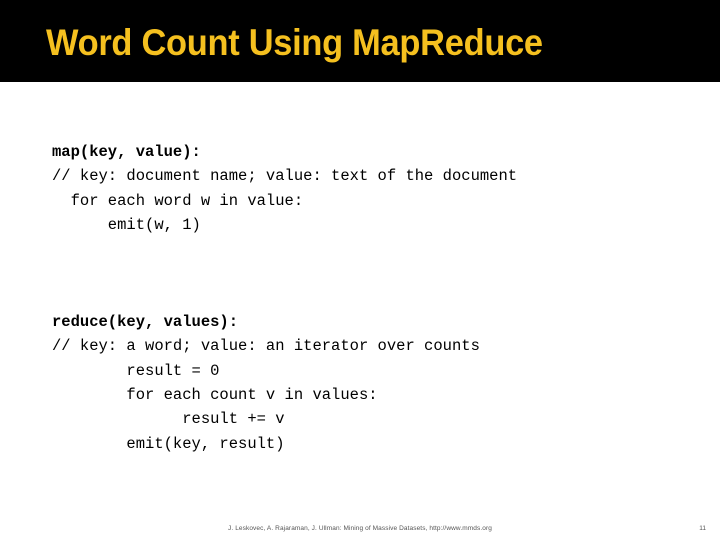 This screenshot has width=720, height=540. Describe the element at coordinates (178, 200) in the screenshot. I see `code-line: for each word w in value:` at that location.